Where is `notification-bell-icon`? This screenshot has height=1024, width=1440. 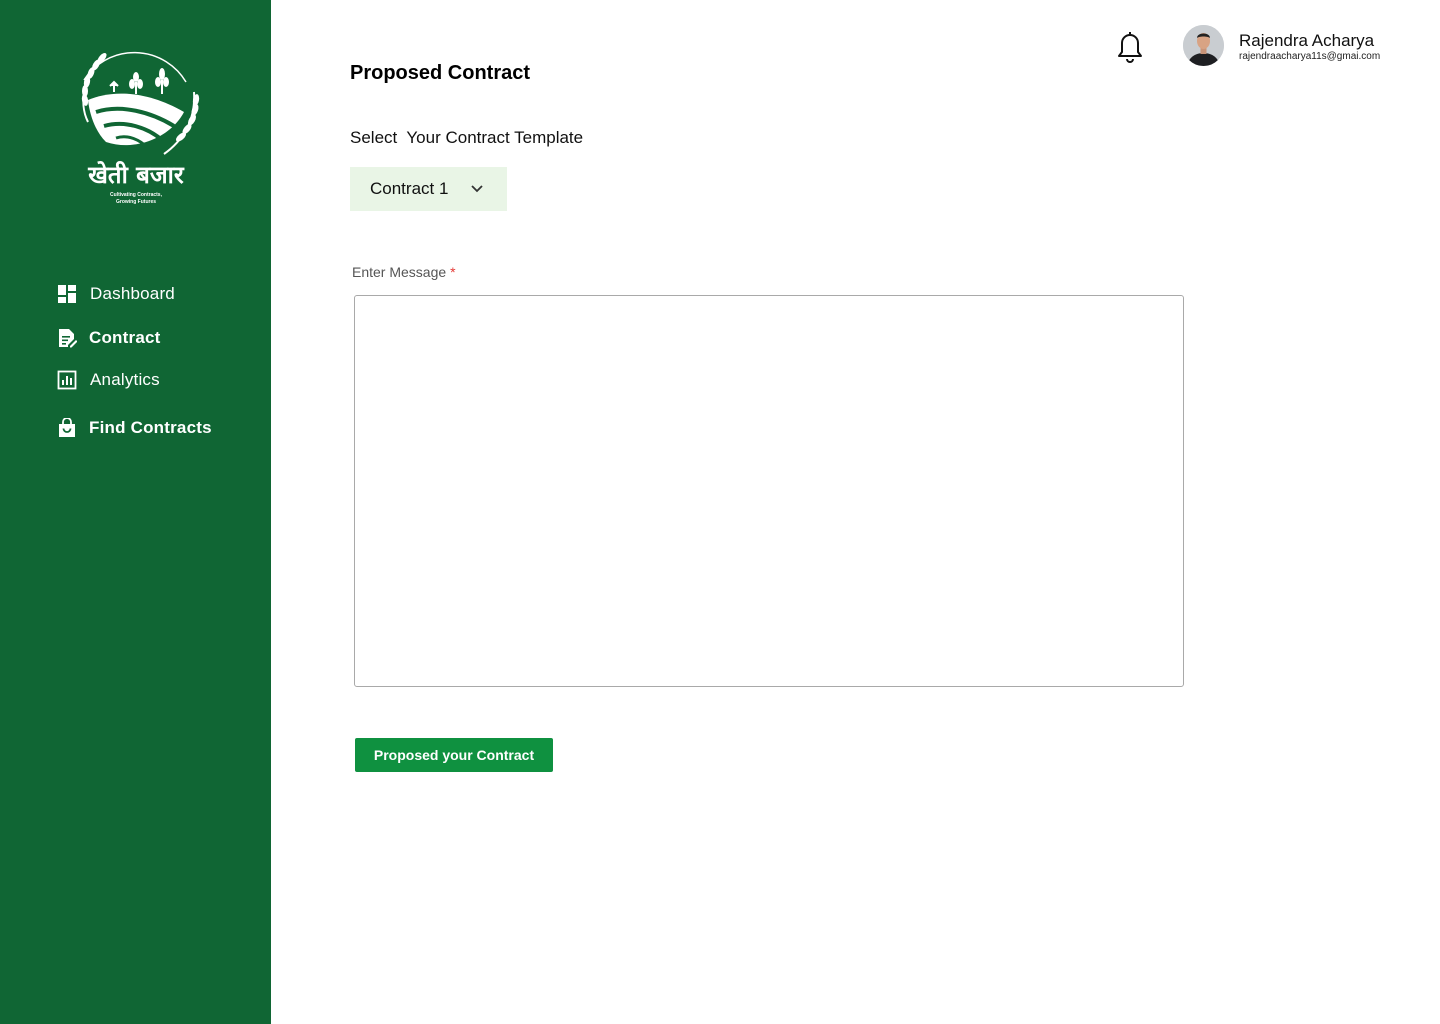
notification-bell-icon is located at coordinates (1130, 46).